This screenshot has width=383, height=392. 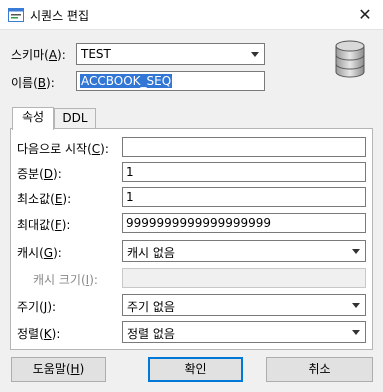 I want to click on cache-label: 캐시(G):, so click(x=39, y=253).